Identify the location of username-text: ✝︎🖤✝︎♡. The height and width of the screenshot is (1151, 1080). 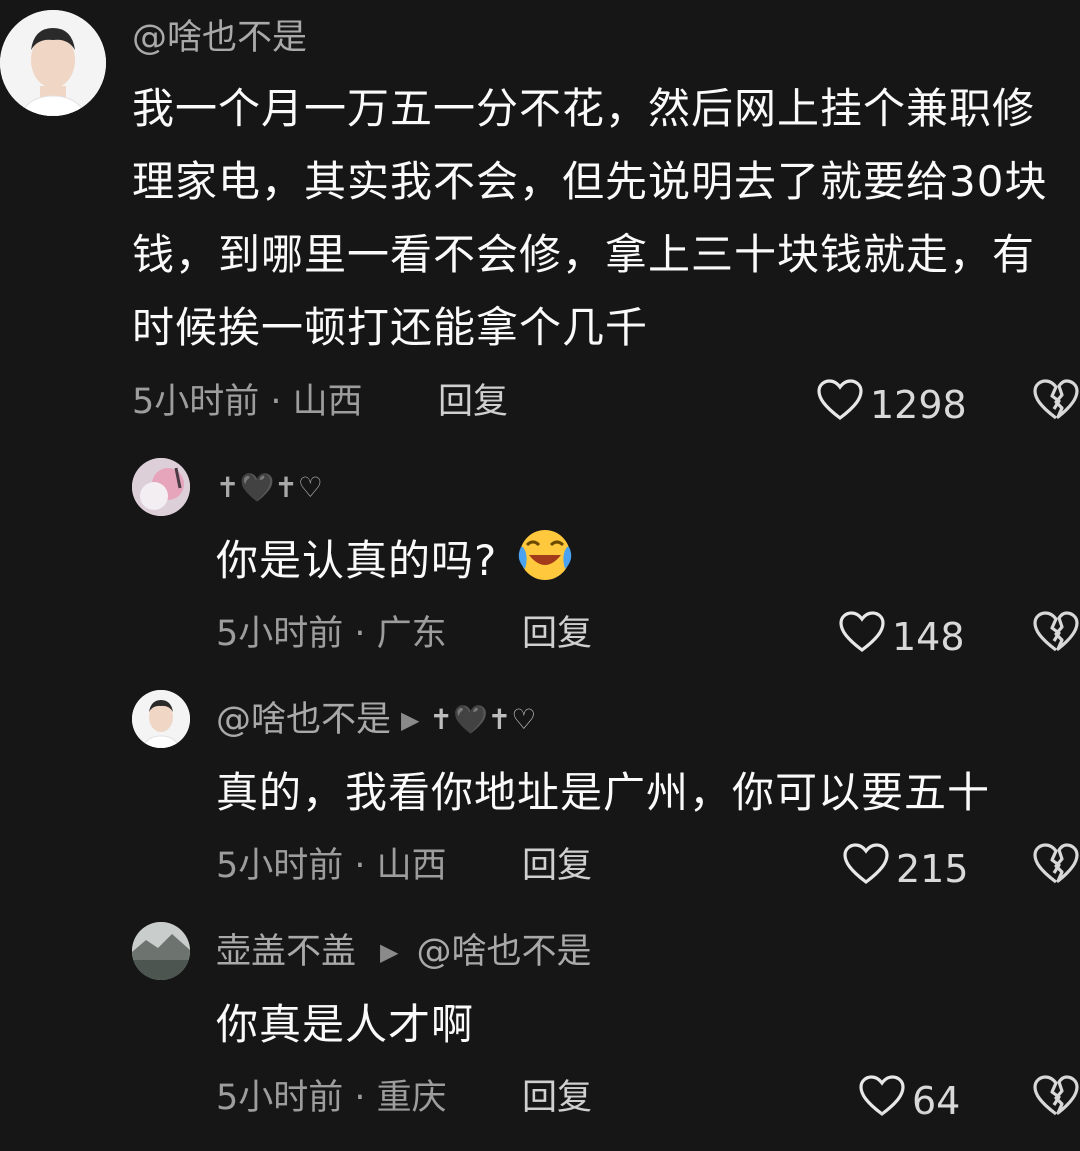
(269, 488).